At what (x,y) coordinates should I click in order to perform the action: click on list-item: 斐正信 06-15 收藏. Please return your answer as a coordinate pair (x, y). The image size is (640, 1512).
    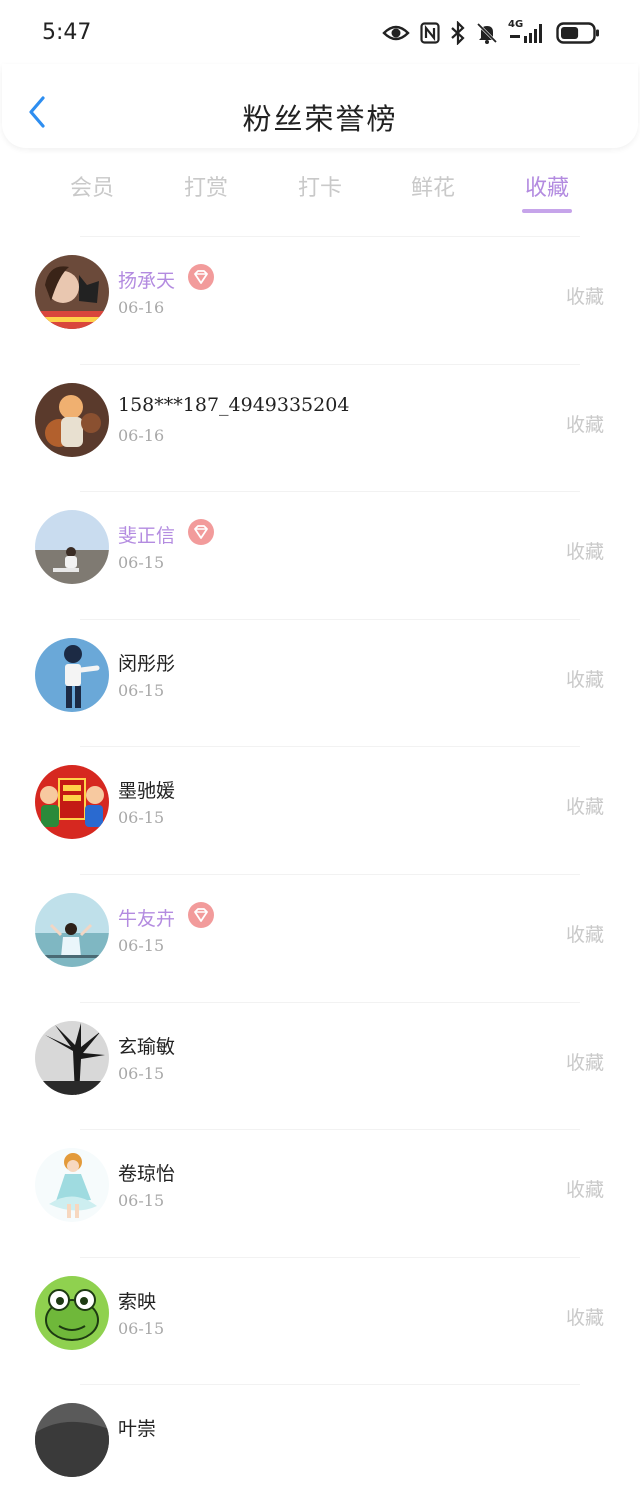
    Looking at the image, I should click on (320, 555).